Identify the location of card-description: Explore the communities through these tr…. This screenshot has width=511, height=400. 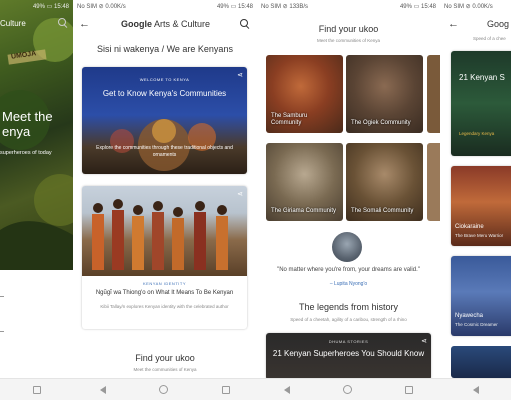
(164, 151).